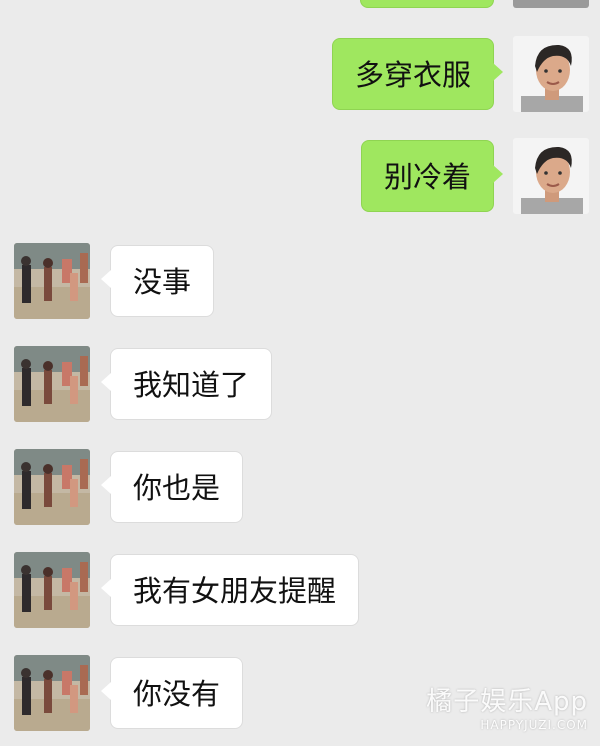  I want to click on watermark-subtitle: HAPPYJUZI.COM, so click(534, 725).